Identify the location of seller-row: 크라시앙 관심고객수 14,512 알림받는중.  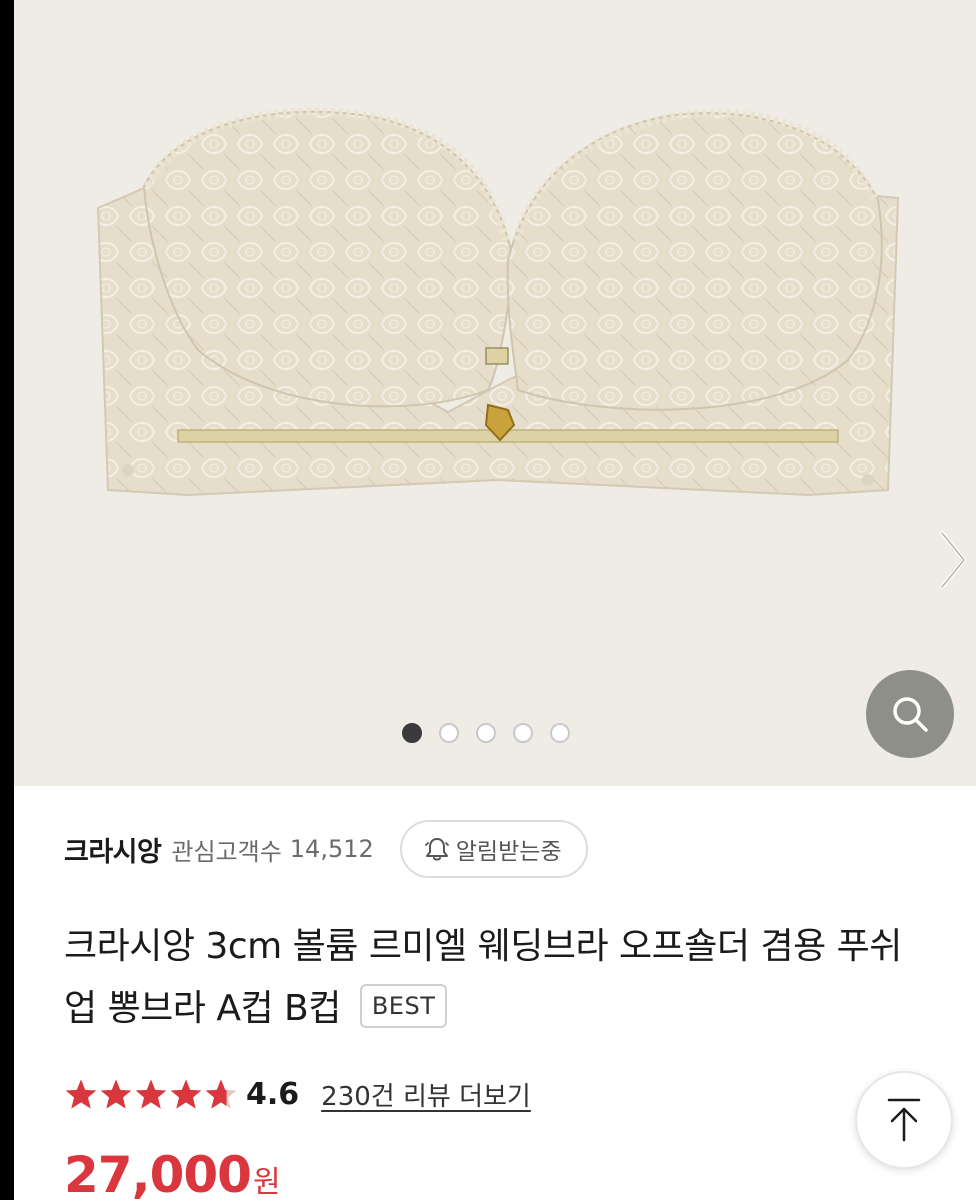
(326, 849).